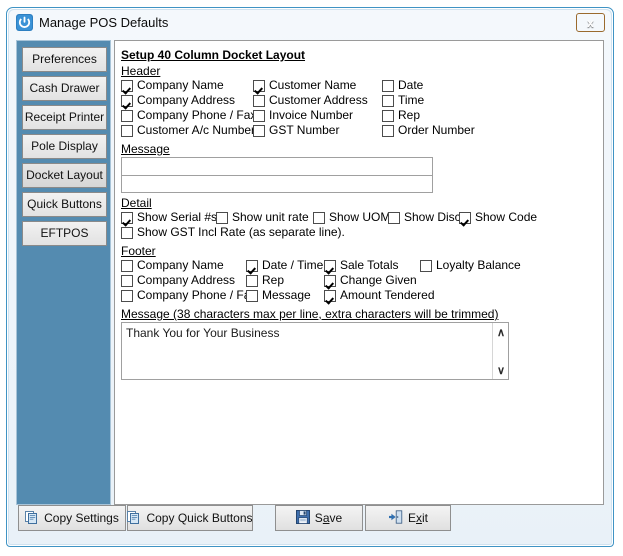 This screenshot has height=556, width=623. Describe the element at coordinates (141, 71) in the screenshot. I see `header-section-heading: Header` at that location.